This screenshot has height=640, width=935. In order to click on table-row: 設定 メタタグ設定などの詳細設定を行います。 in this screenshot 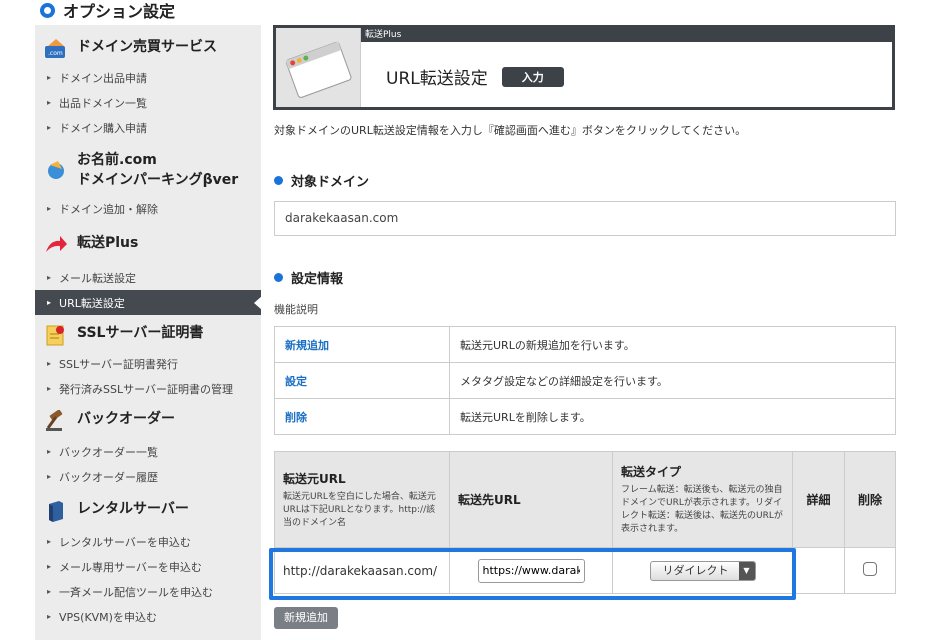, I will do `click(585, 380)`.